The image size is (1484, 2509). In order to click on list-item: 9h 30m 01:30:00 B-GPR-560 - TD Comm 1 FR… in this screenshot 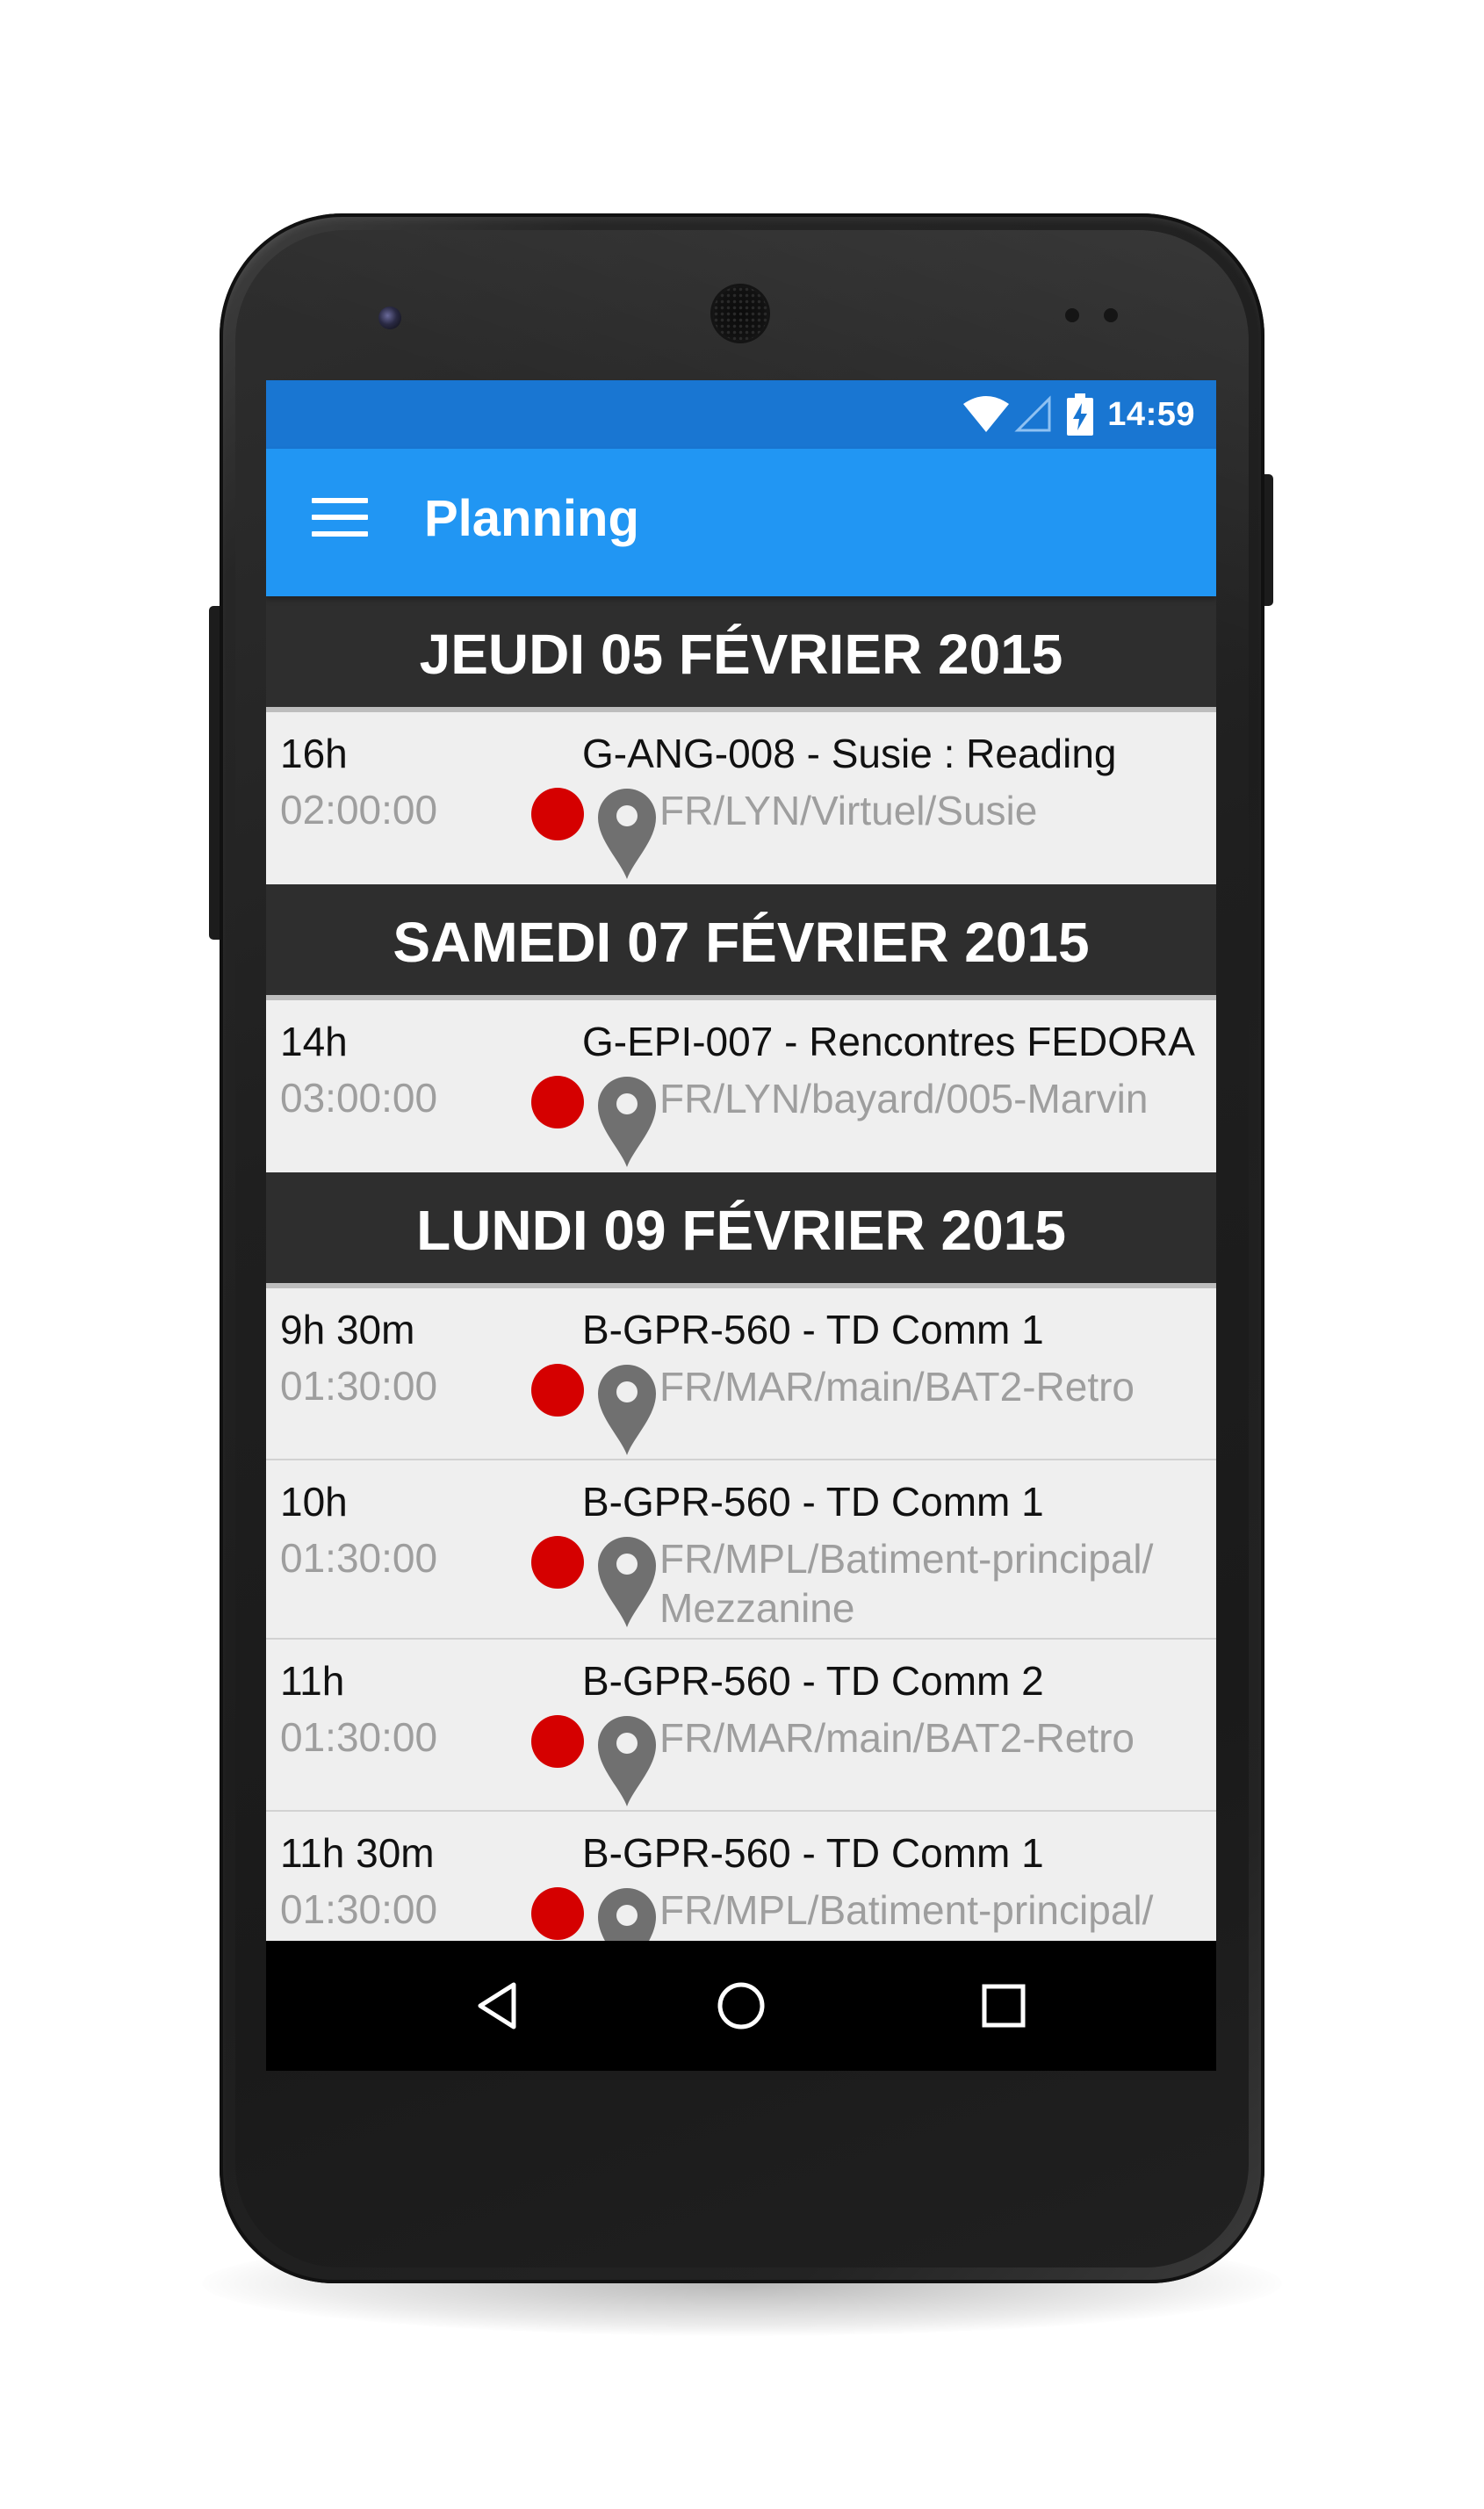, I will do `click(741, 1374)`.